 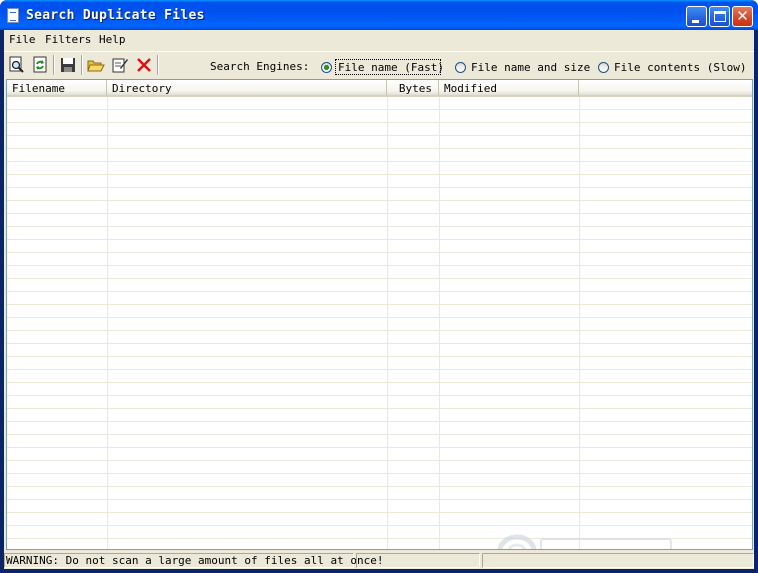 I want to click on minimize-button, so click(x=696, y=16).